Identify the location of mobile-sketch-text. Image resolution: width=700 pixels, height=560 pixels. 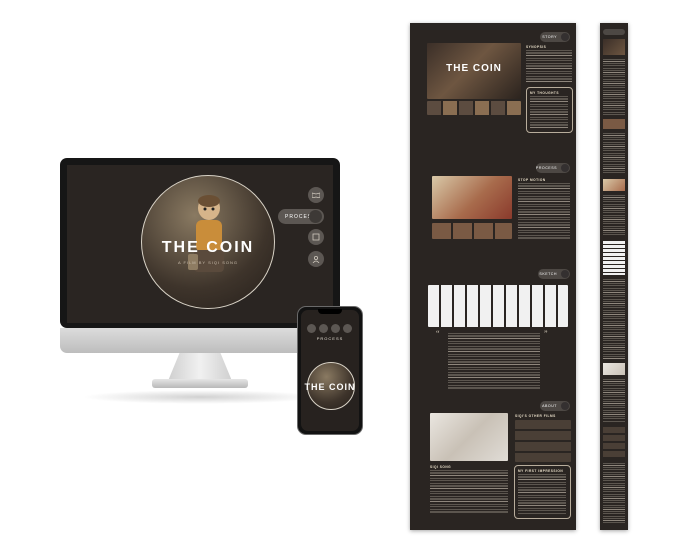
(614, 319).